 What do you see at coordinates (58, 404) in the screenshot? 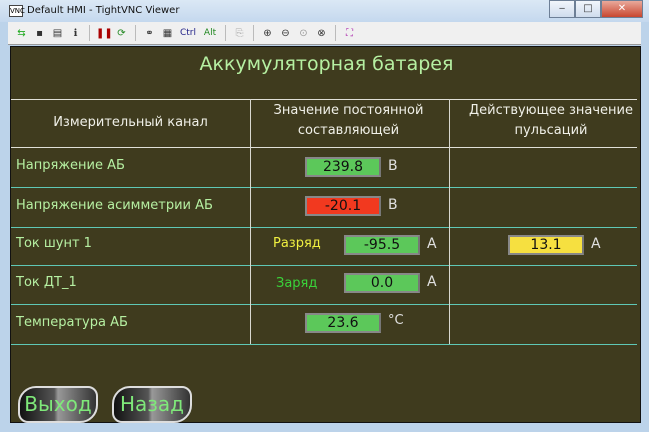
I see `exit-button: Выход` at bounding box center [58, 404].